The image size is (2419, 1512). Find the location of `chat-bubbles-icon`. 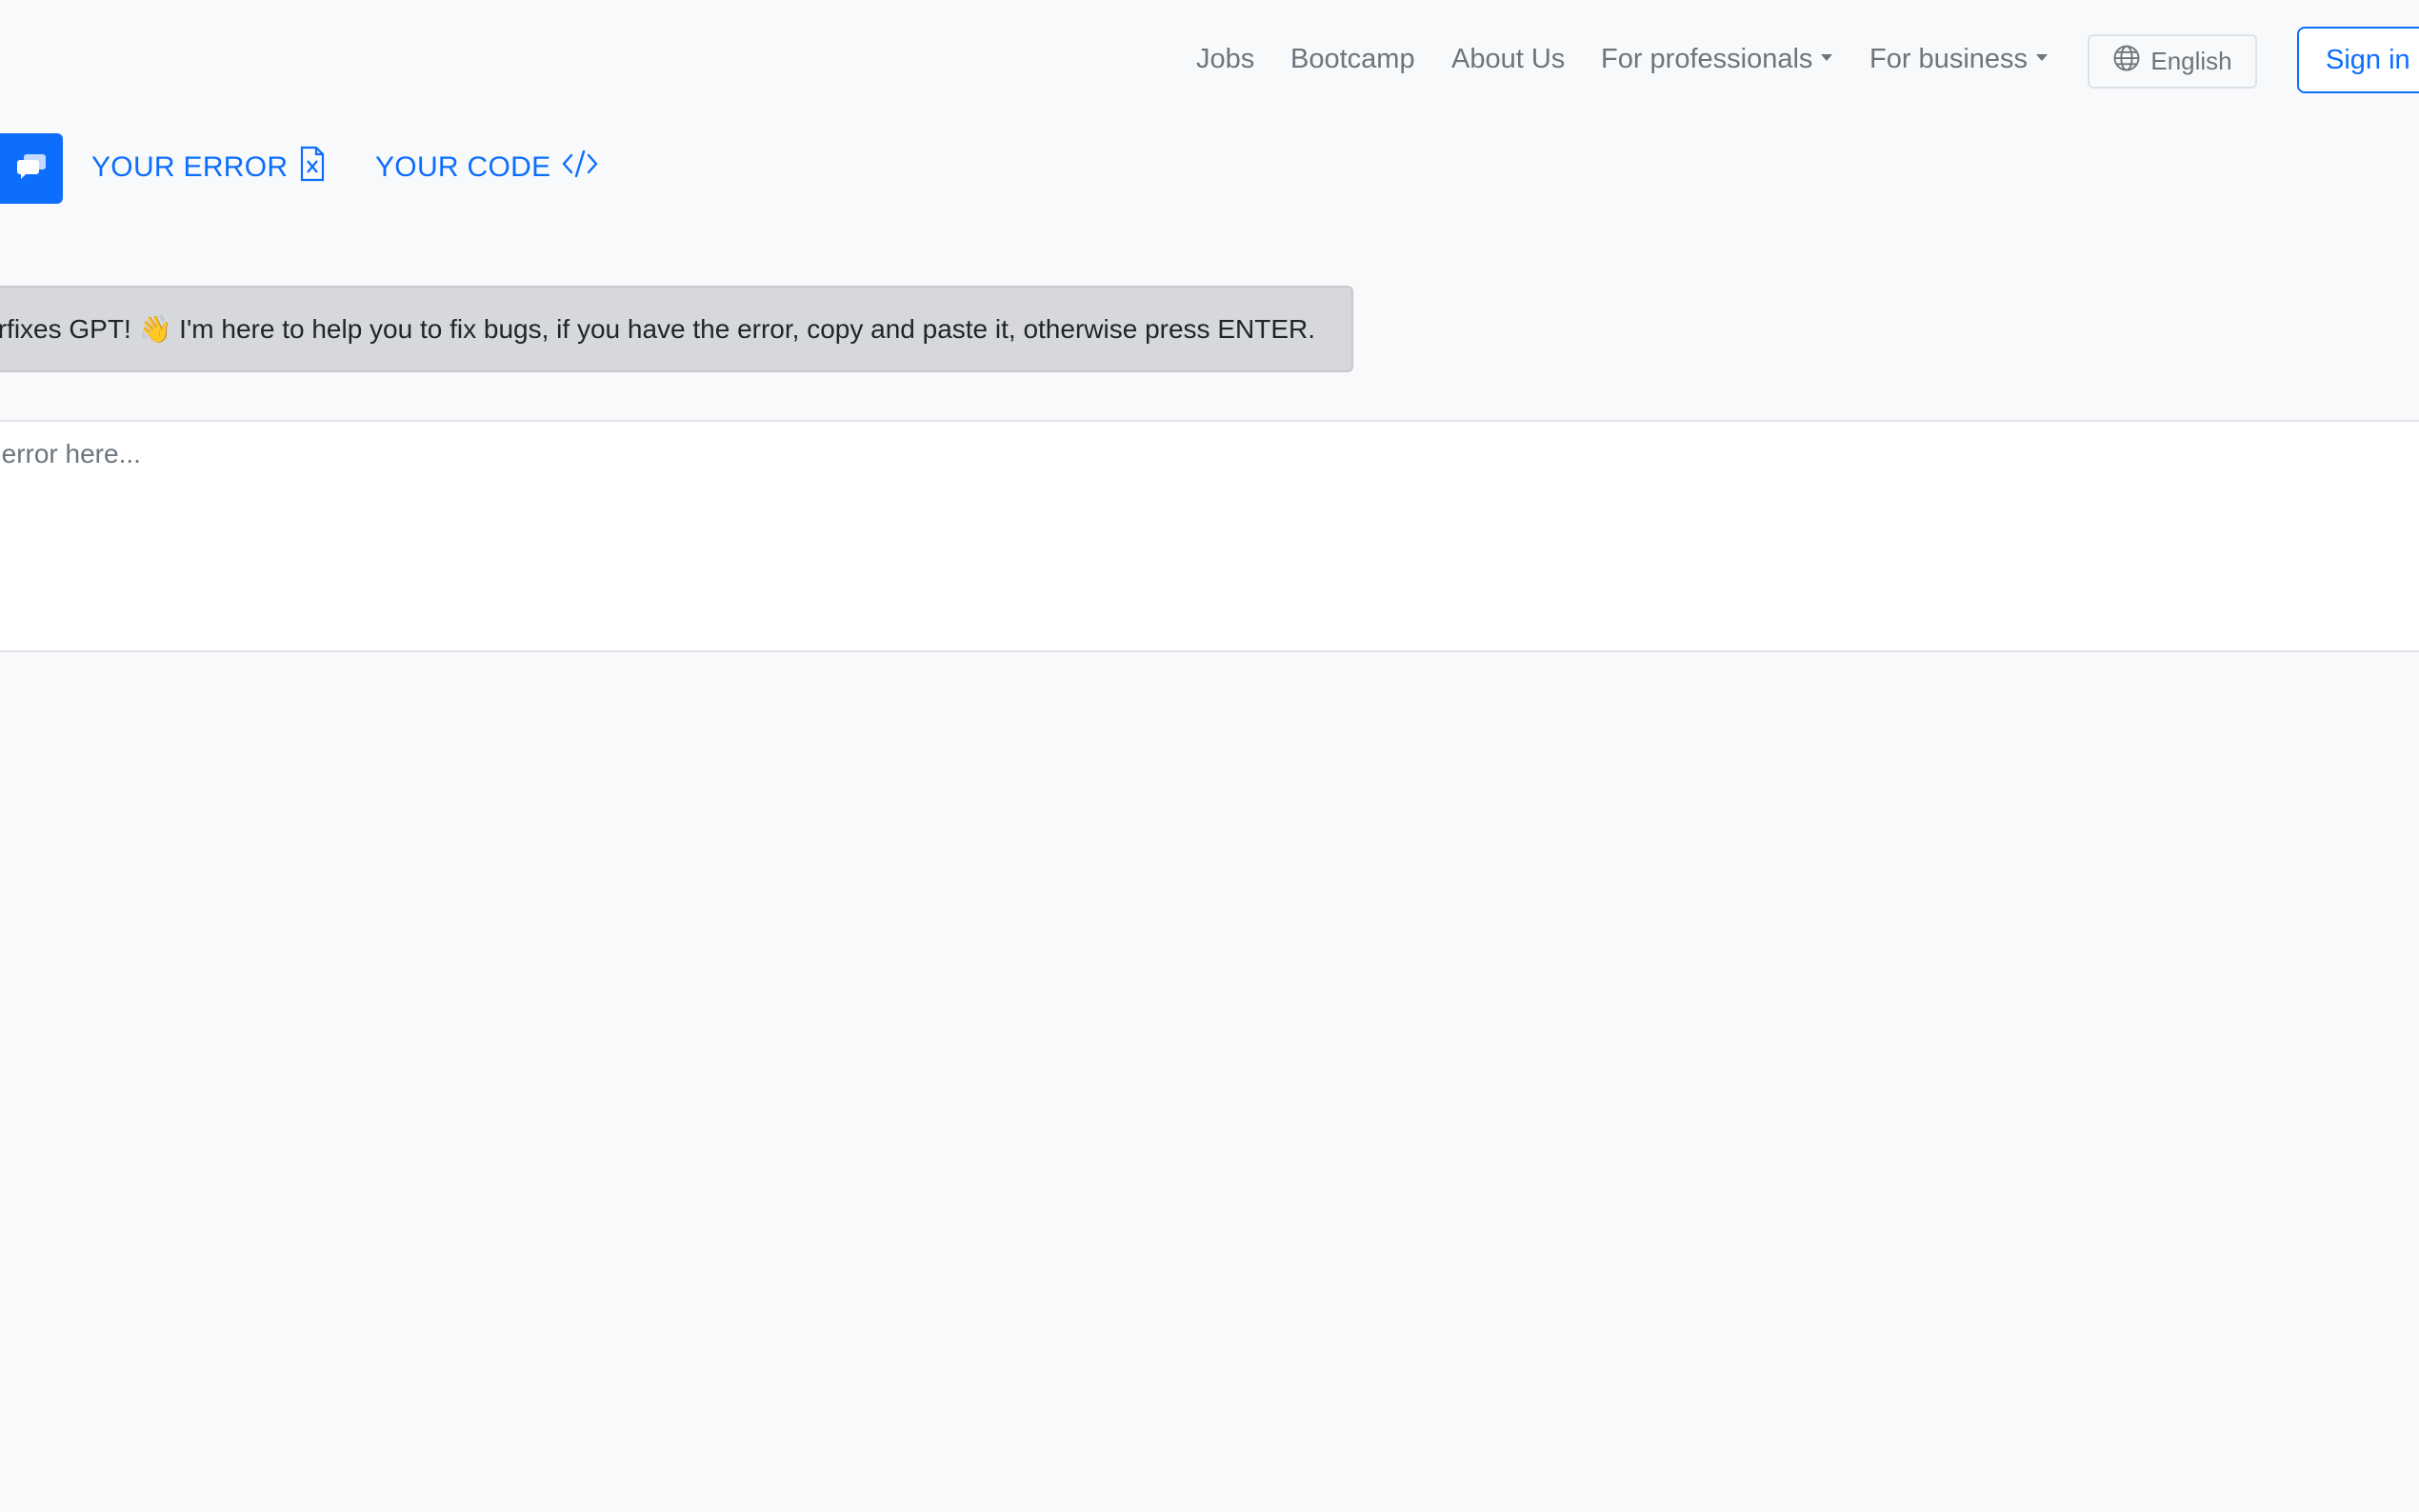

chat-bubbles-icon is located at coordinates (31, 169).